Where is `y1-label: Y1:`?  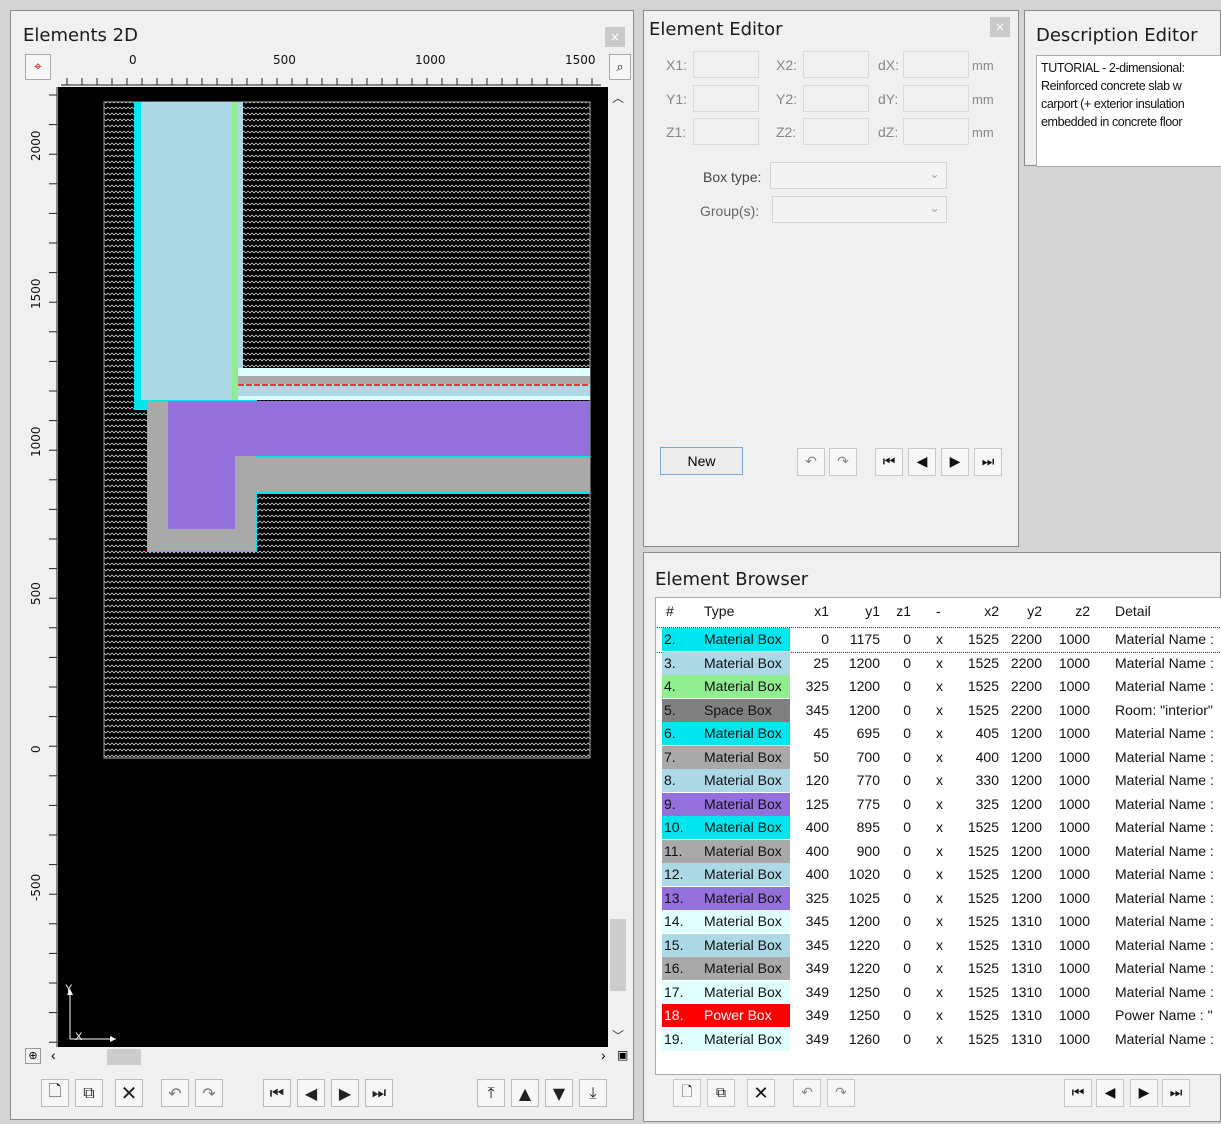
y1-label: Y1: is located at coordinates (677, 99).